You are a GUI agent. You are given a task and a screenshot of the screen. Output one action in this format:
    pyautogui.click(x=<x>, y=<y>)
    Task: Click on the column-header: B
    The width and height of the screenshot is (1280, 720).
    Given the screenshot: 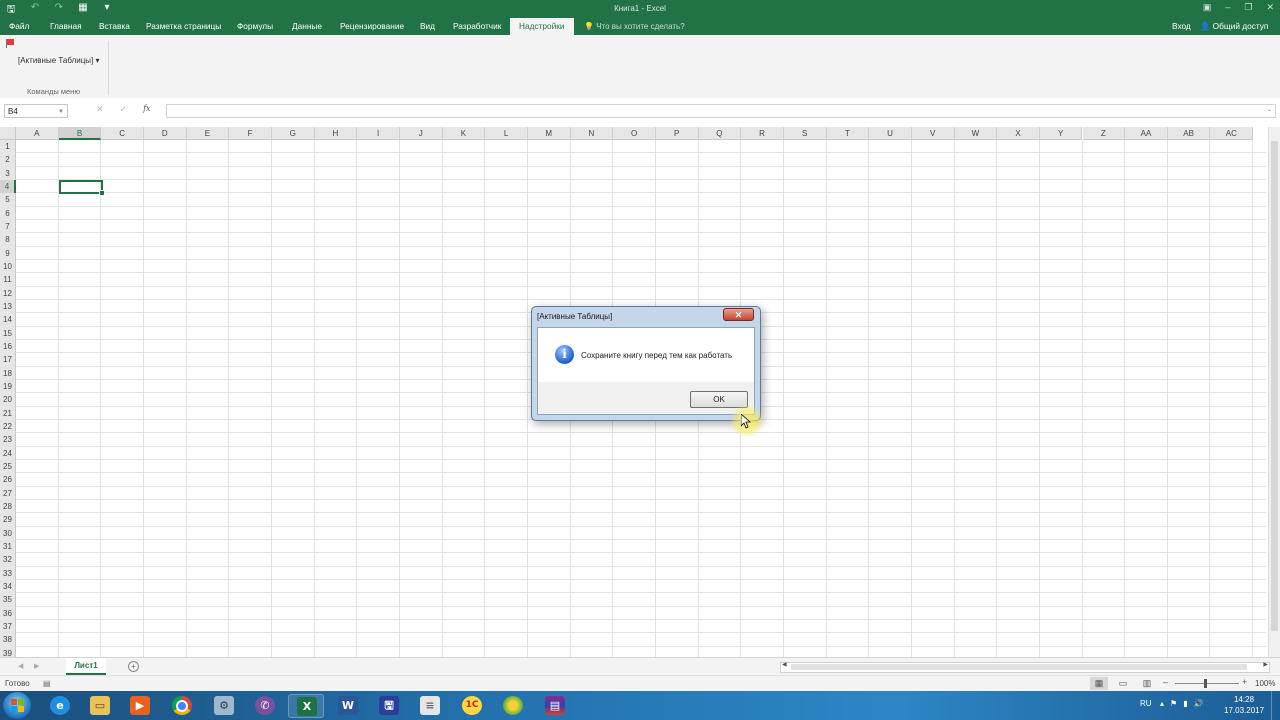 What is the action you would take?
    pyautogui.click(x=80, y=133)
    